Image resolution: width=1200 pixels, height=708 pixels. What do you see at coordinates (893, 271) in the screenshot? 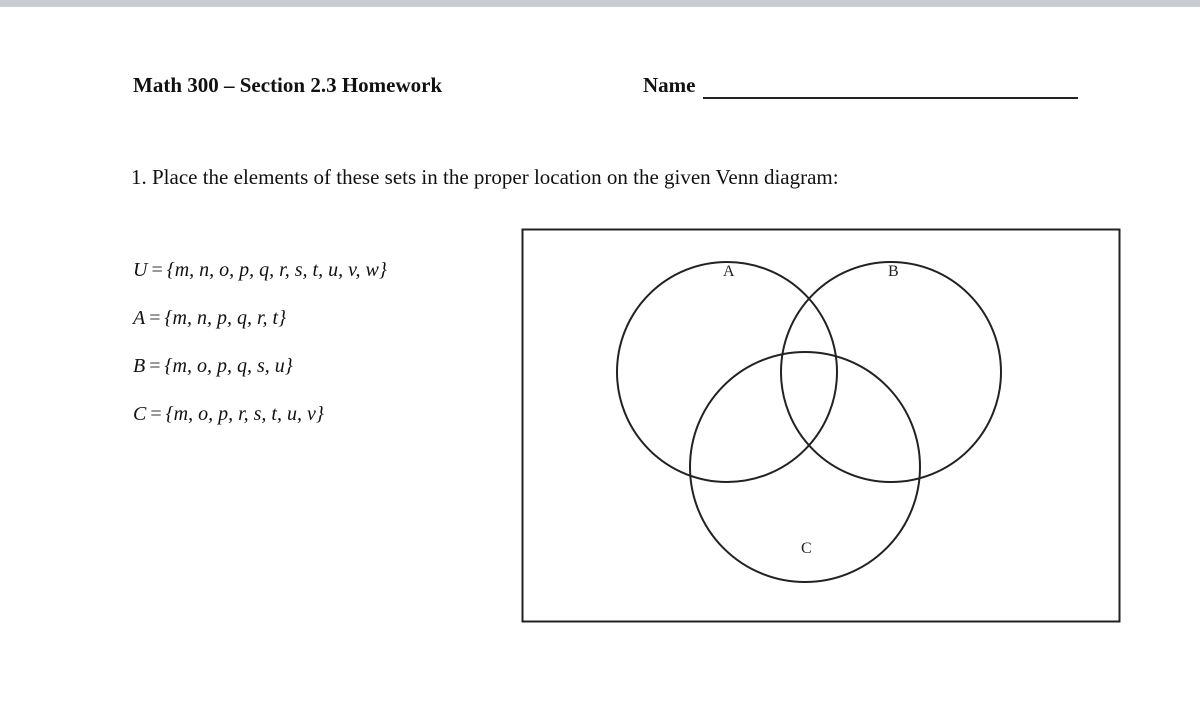
I see `label-b: B` at bounding box center [893, 271].